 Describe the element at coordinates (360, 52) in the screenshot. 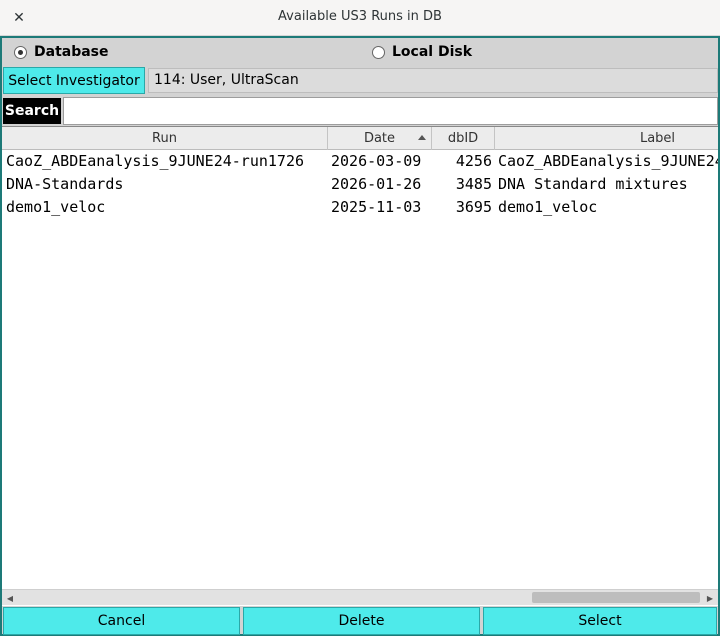

I see `source-selector: Database Local Disk` at that location.